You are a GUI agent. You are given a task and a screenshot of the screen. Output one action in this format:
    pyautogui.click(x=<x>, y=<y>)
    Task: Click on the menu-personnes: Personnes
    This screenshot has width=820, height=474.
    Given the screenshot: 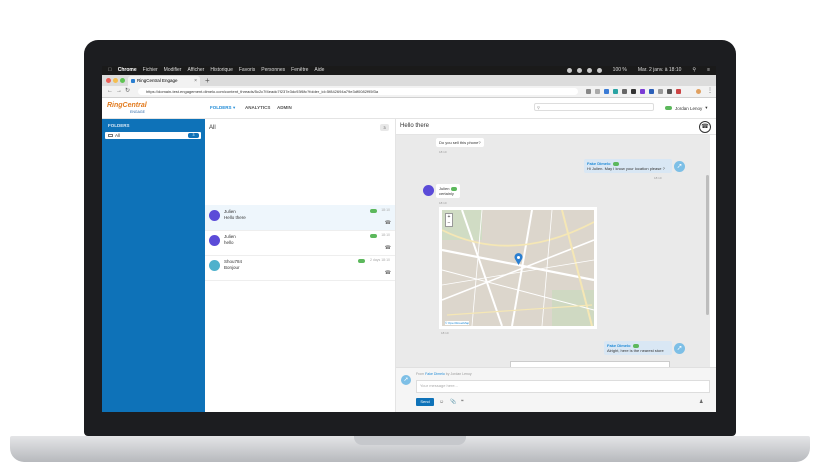 What is the action you would take?
    pyautogui.click(x=273, y=70)
    